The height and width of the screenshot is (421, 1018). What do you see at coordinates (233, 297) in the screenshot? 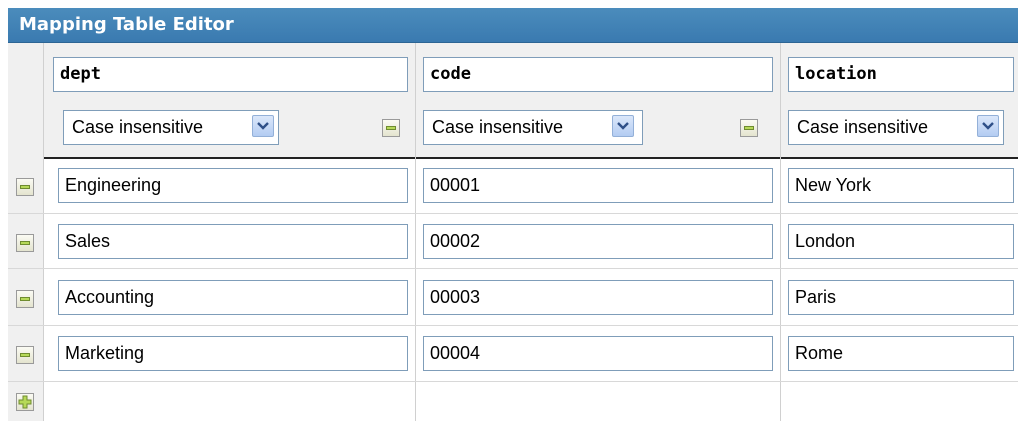
I see `table-cell-dept: Accounting` at bounding box center [233, 297].